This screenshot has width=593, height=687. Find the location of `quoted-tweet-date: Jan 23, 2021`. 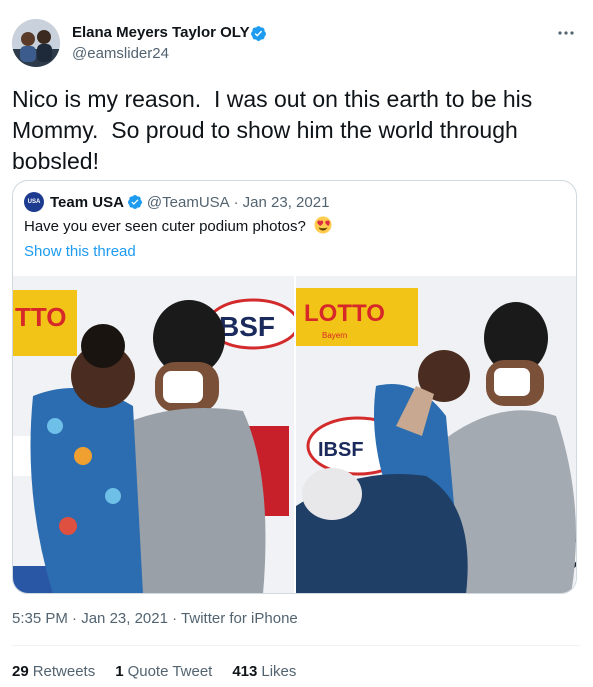

quoted-tweet-date: Jan 23, 2021 is located at coordinates (286, 202).